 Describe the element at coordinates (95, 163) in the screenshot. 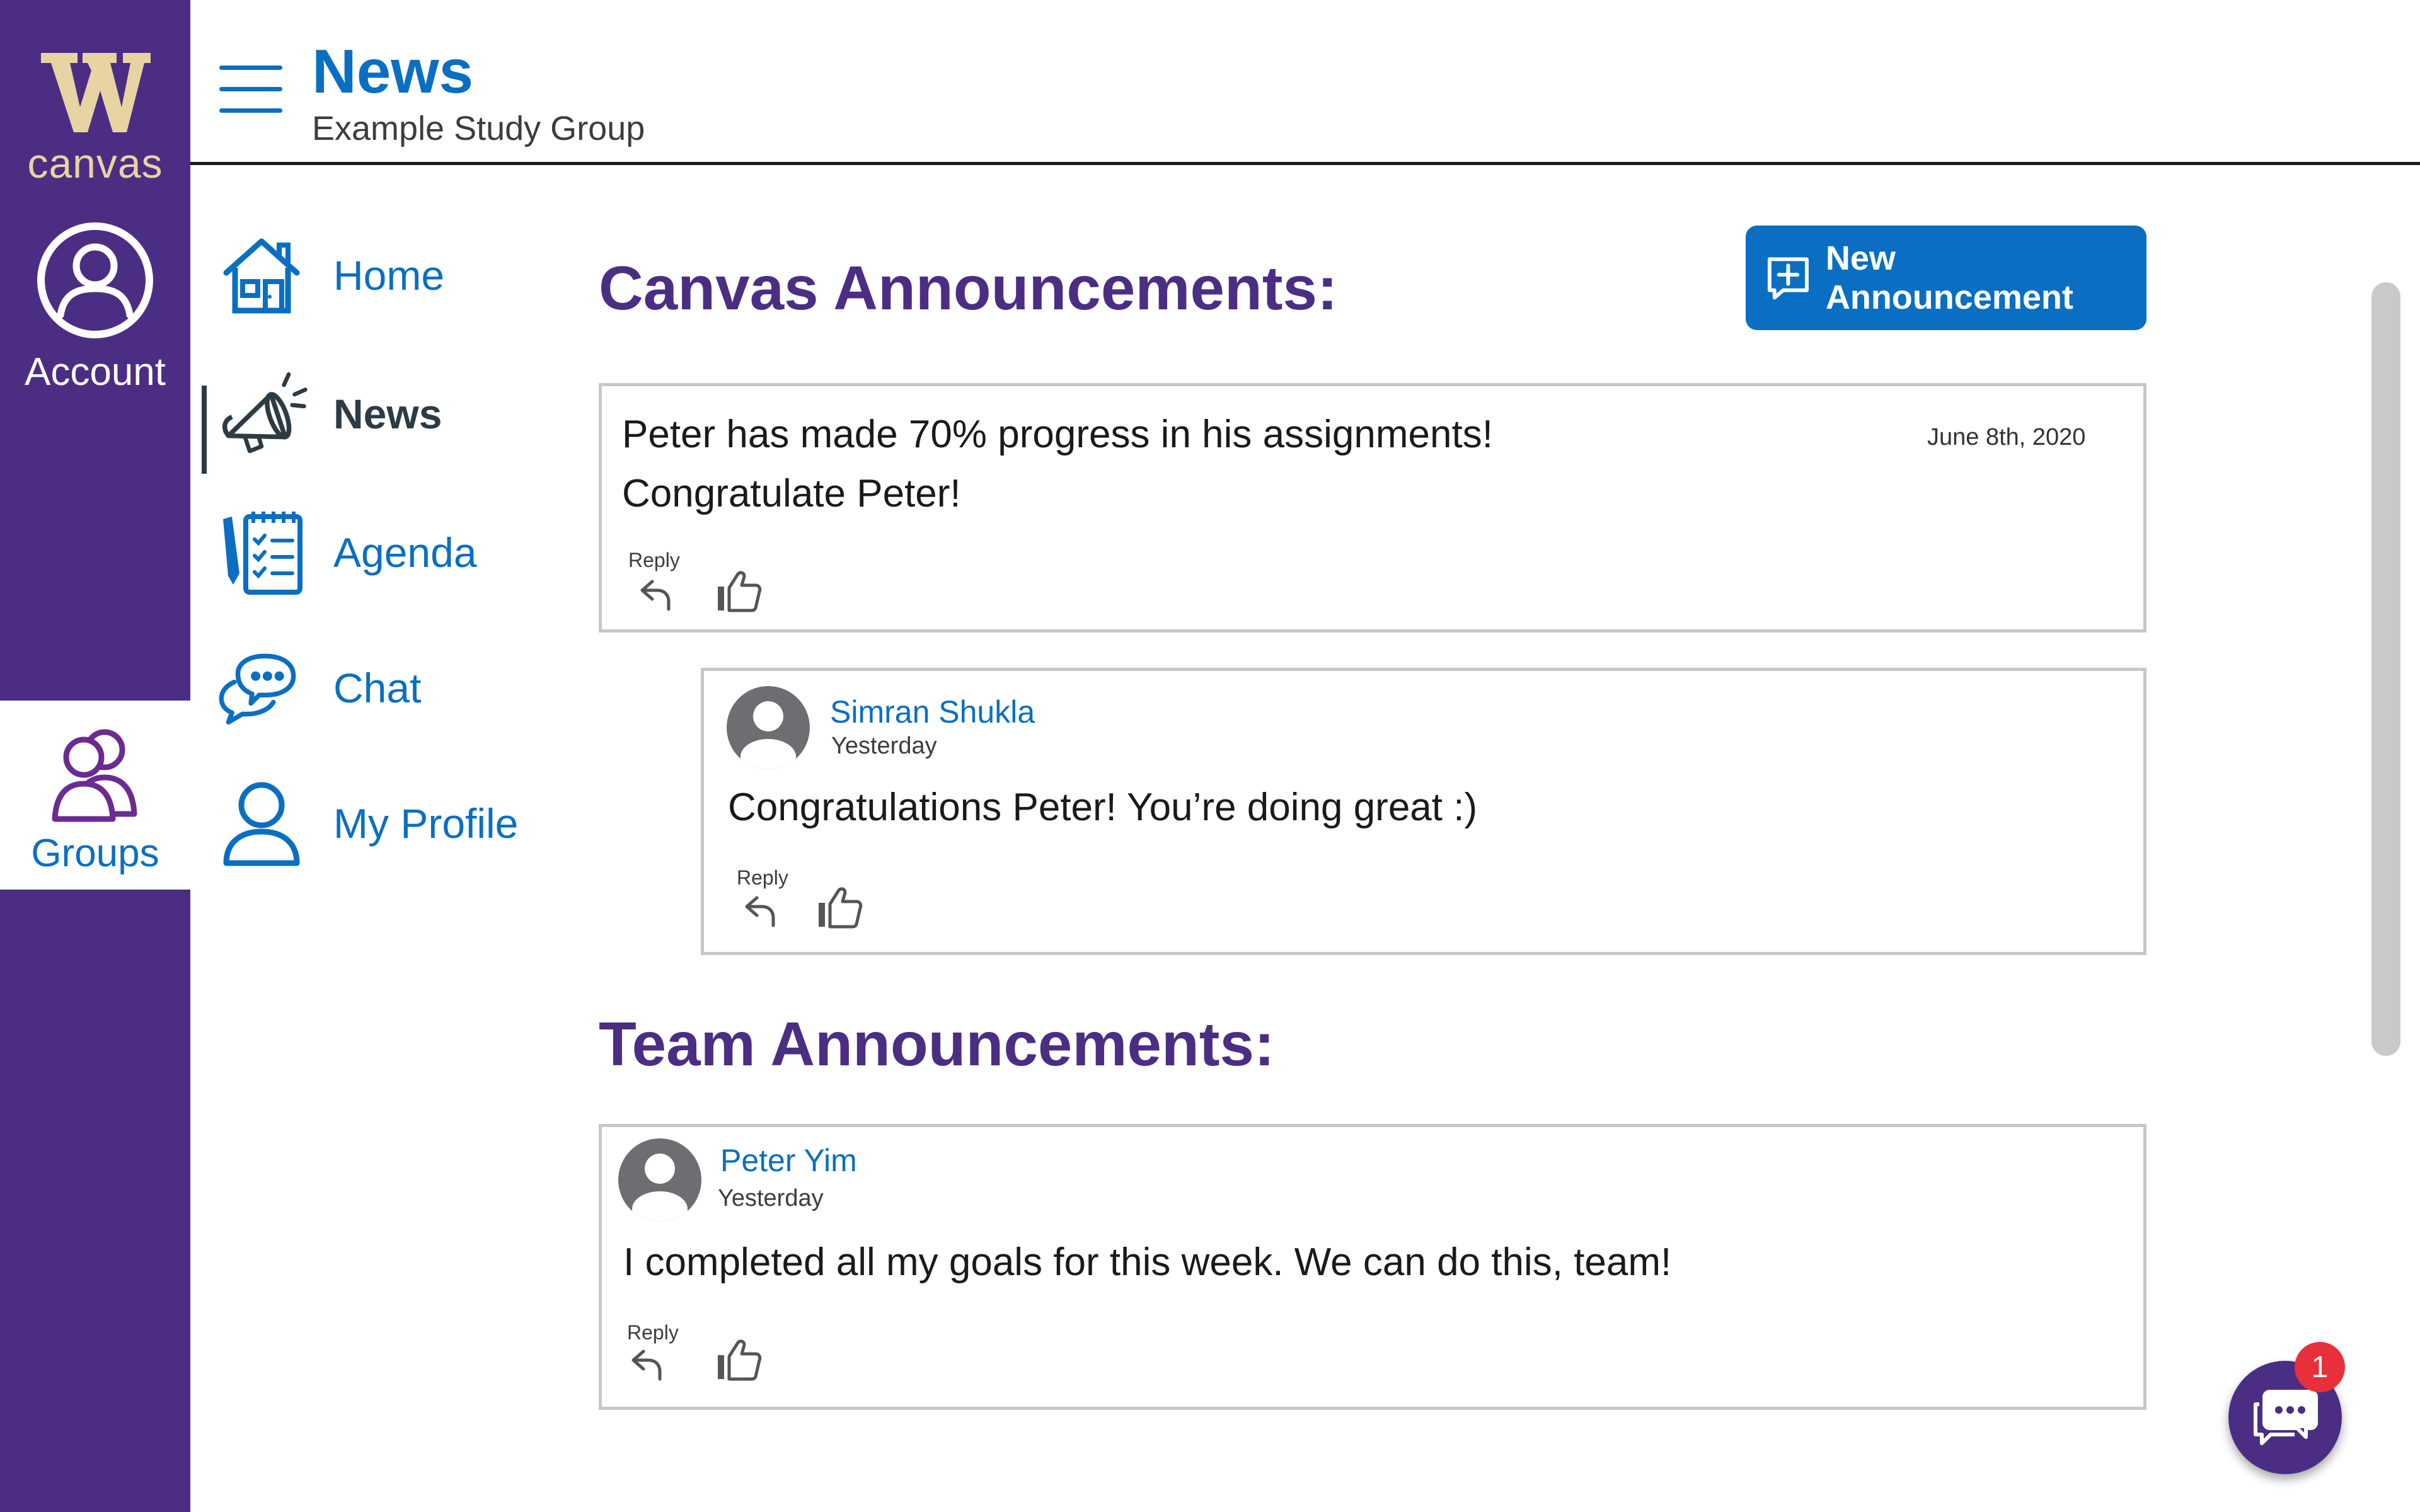

I see `logo-text: canvas` at that location.